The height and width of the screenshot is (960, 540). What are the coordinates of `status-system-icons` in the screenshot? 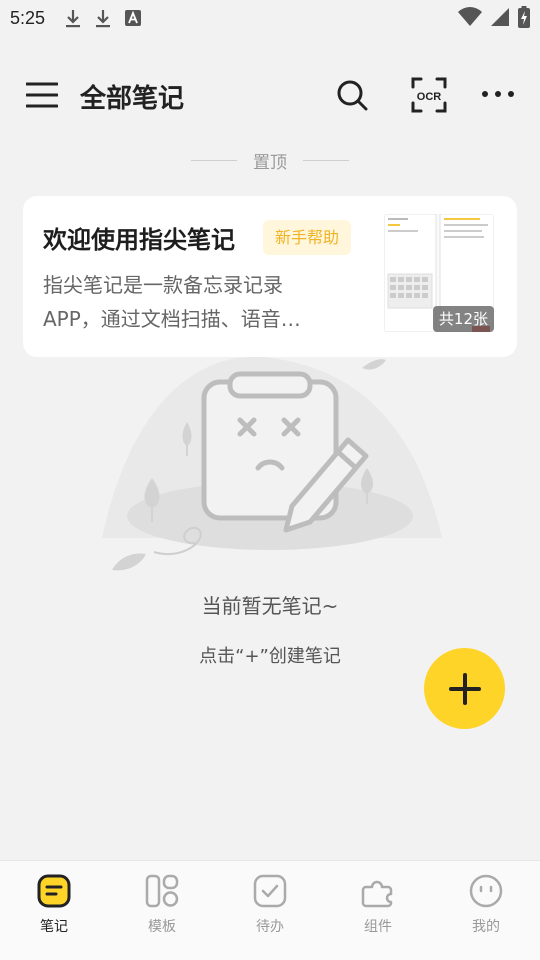 It's located at (494, 17).